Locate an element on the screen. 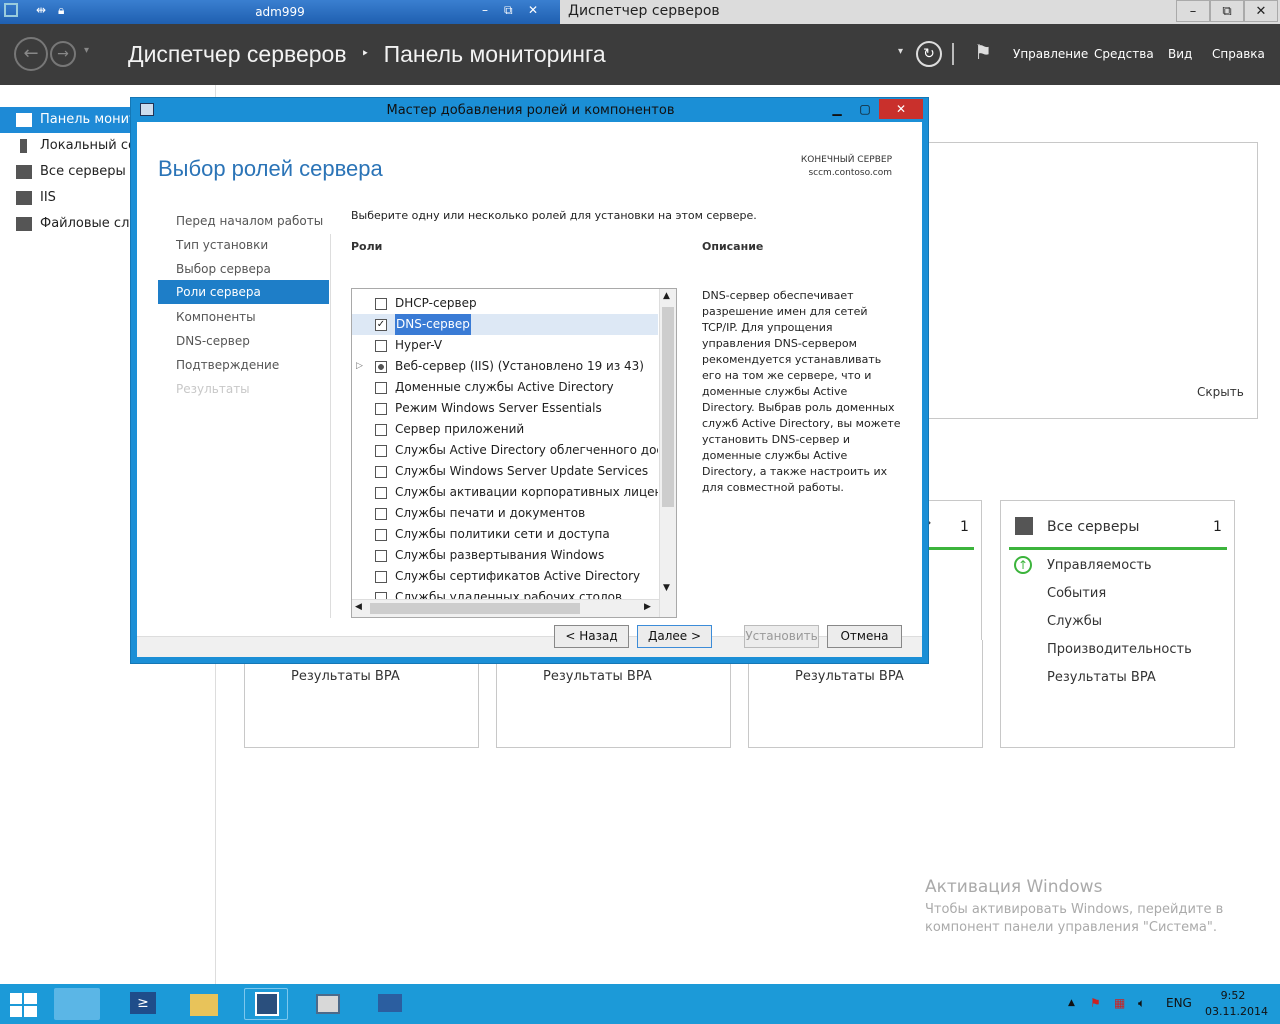 Image resolution: width=1280 pixels, height=1024 pixels. expand-arrow-icon: ▷ is located at coordinates (359, 366).